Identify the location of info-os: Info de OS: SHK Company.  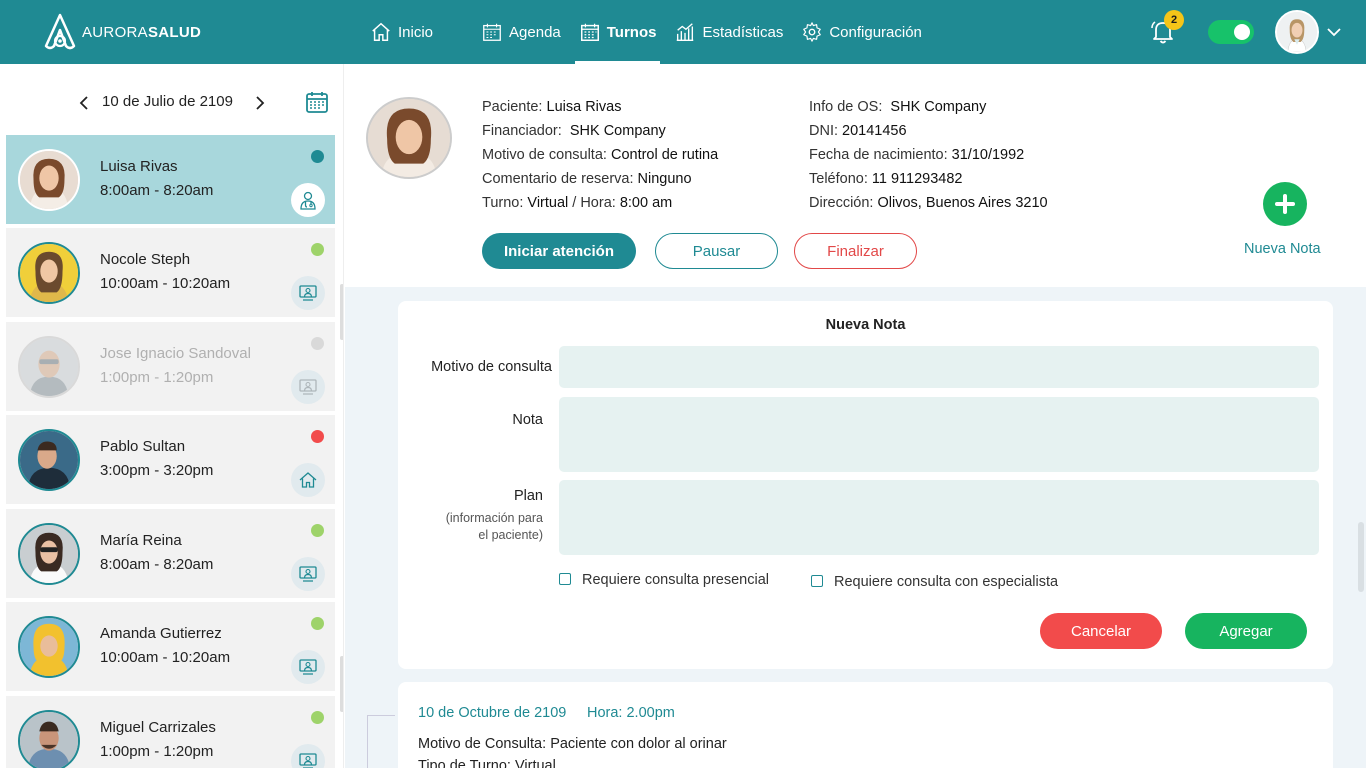
(898, 107).